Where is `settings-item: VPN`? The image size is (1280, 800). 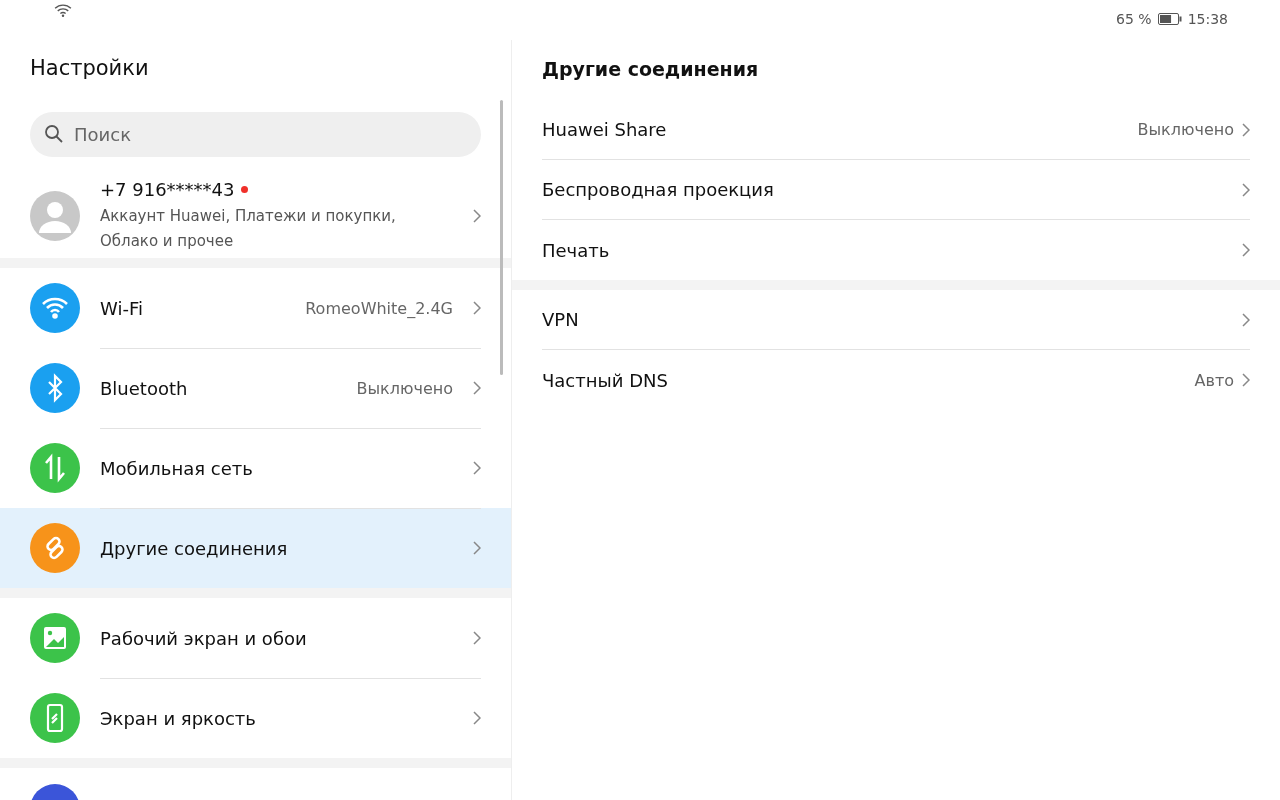 settings-item: VPN is located at coordinates (896, 320).